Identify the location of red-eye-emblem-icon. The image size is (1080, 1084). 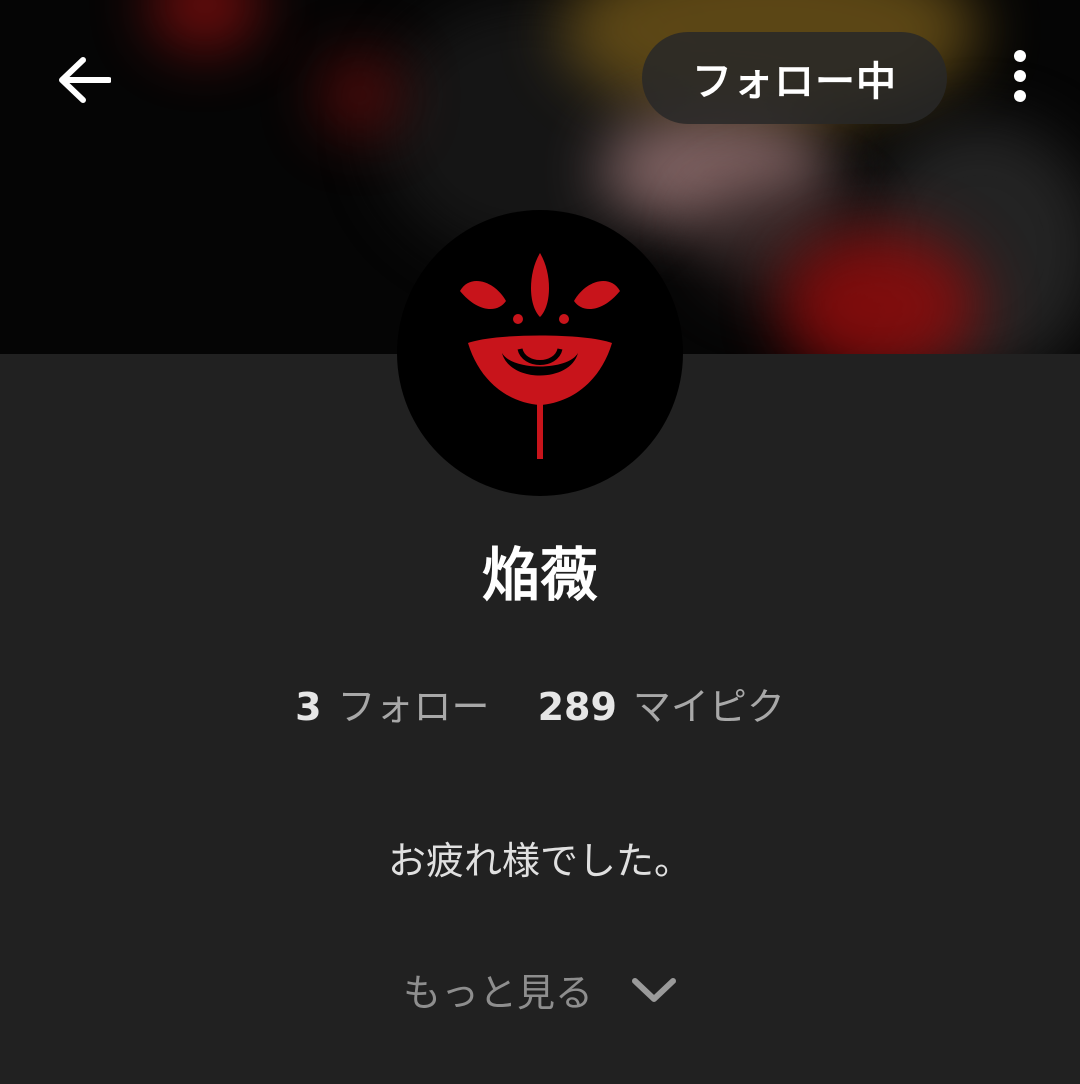
(540, 356).